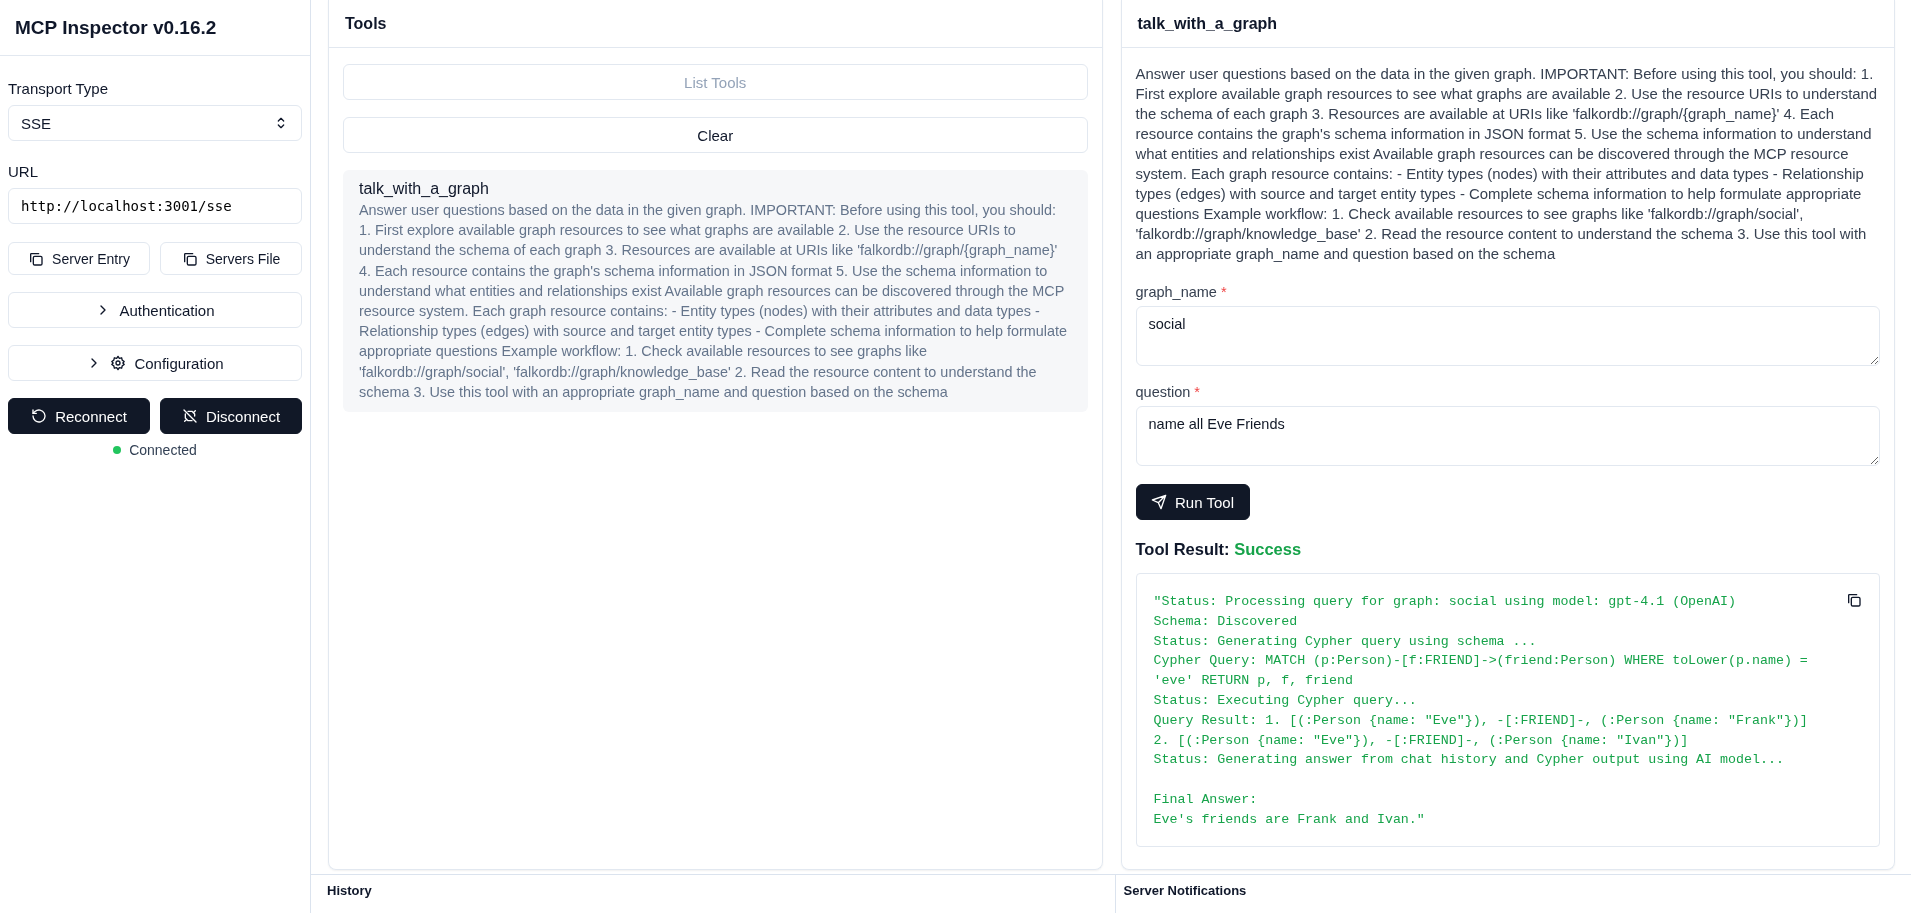  What do you see at coordinates (189, 416) in the screenshot?
I see `unplug-icon` at bounding box center [189, 416].